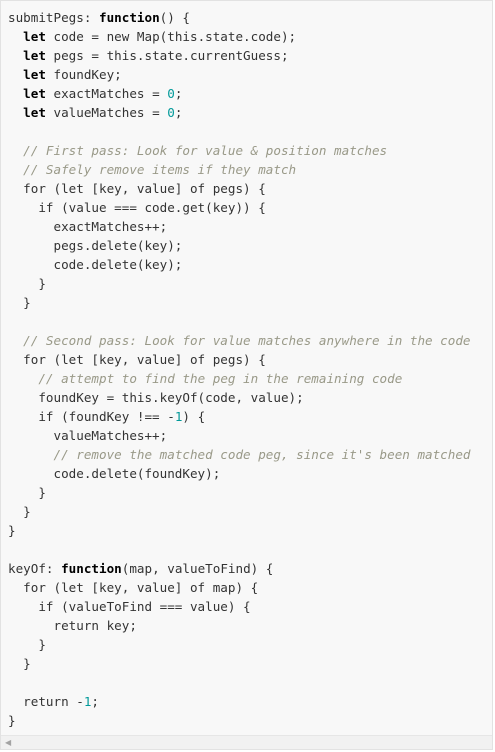  Describe the element at coordinates (239, 17) in the screenshot. I see `code-line: submitPegs: function() {` at that location.